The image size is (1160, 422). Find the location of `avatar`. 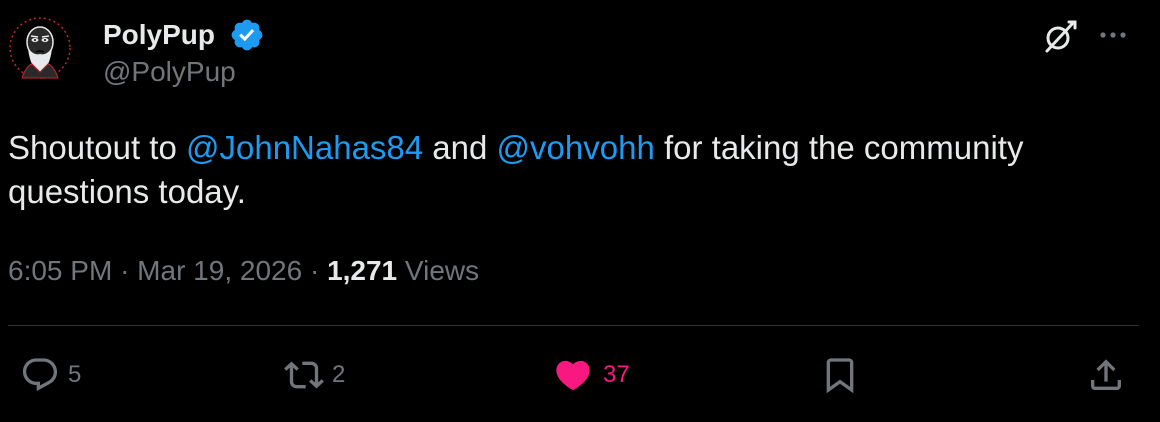

avatar is located at coordinates (40, 48).